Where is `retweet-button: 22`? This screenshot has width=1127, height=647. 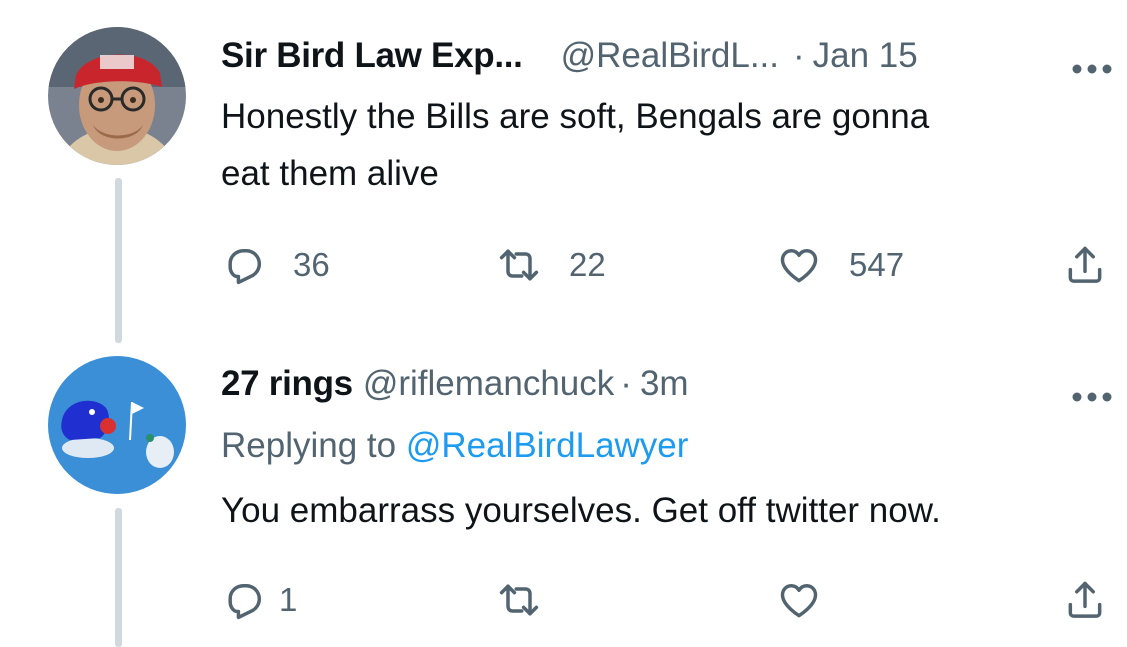
retweet-button: 22 is located at coordinates (551, 265).